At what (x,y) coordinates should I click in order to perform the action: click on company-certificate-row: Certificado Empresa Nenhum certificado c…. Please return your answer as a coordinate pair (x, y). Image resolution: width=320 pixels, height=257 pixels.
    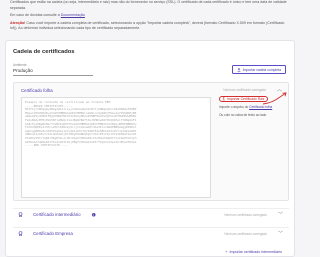
    Looking at the image, I should click on (151, 233).